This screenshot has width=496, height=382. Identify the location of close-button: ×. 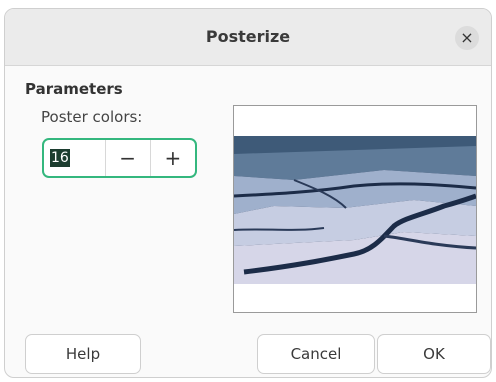
(467, 38).